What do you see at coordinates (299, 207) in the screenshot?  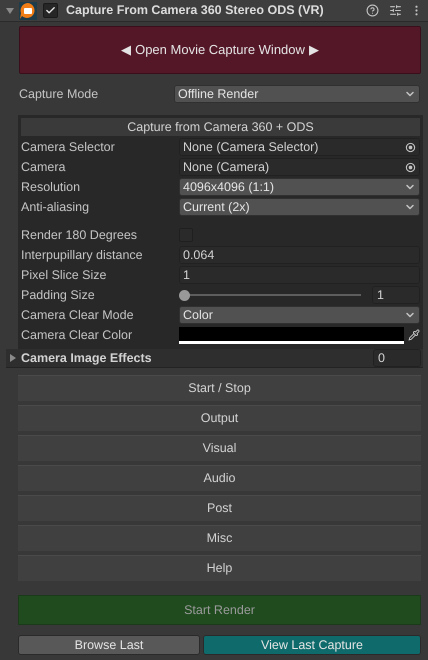 I see `dropdown: Current (2x)` at bounding box center [299, 207].